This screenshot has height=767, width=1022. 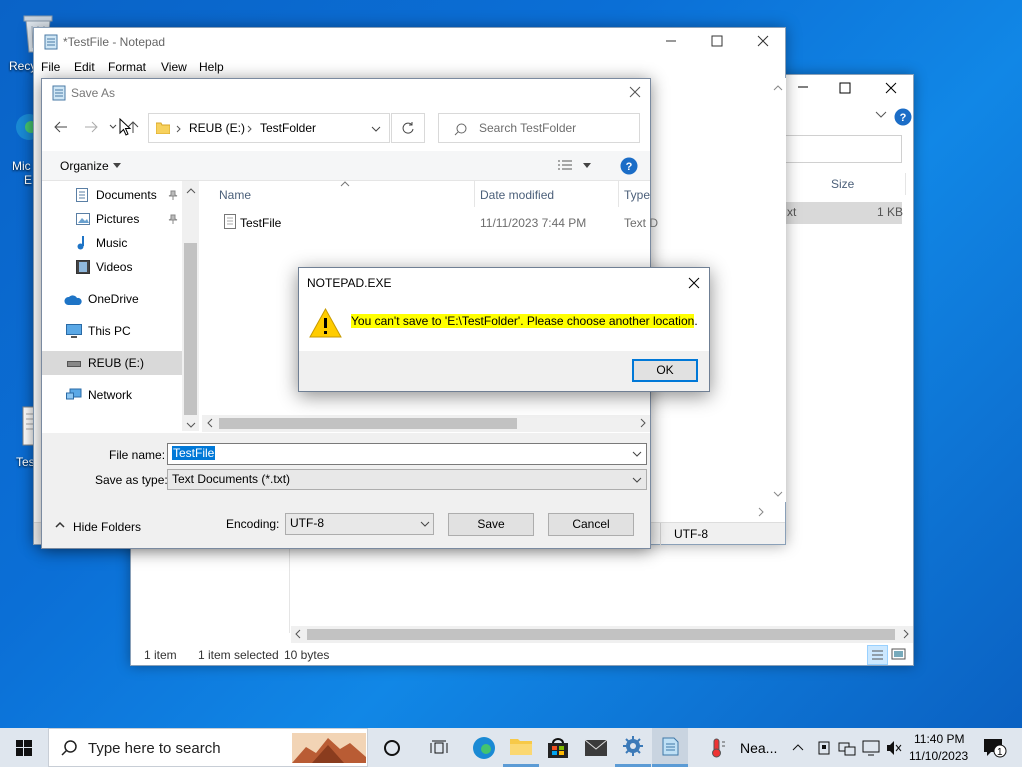 I want to click on column-header-type: Type, so click(x=637, y=195).